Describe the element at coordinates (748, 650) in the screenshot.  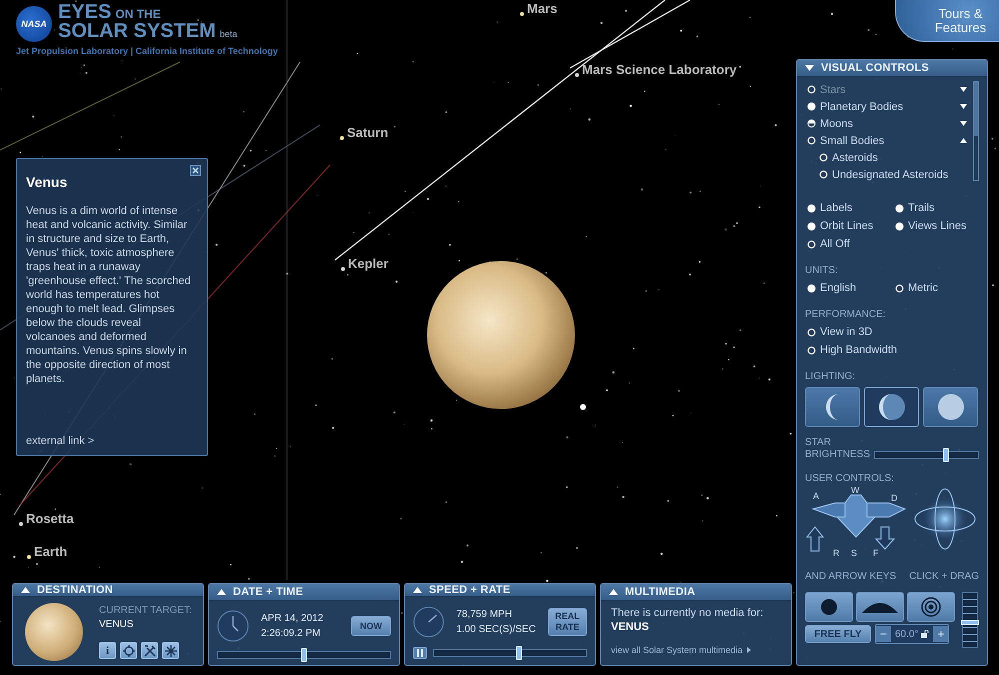
I see `link-arrow-icon` at that location.